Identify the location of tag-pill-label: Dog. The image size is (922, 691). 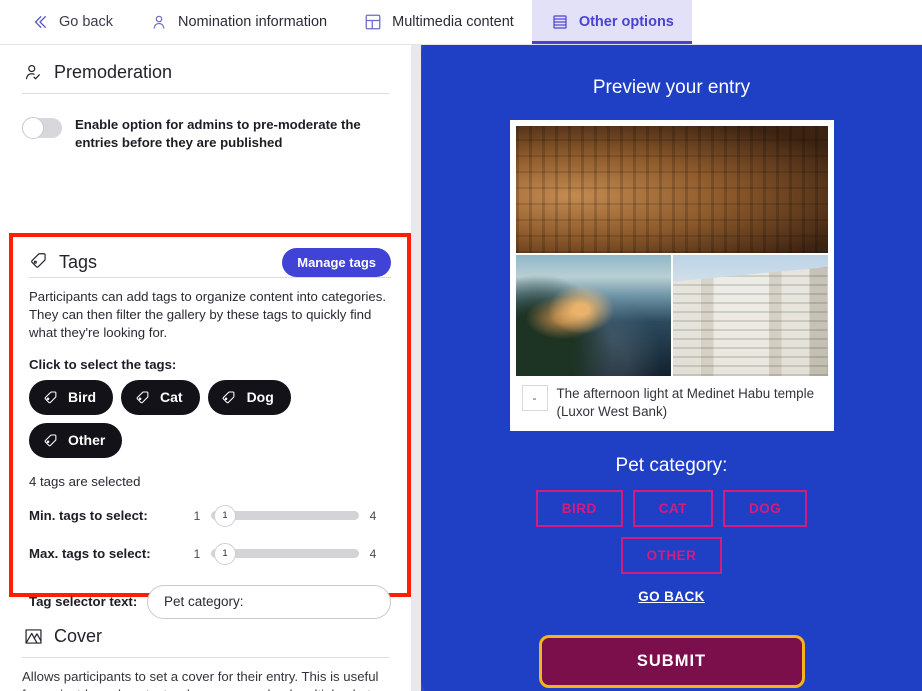
(260, 397).